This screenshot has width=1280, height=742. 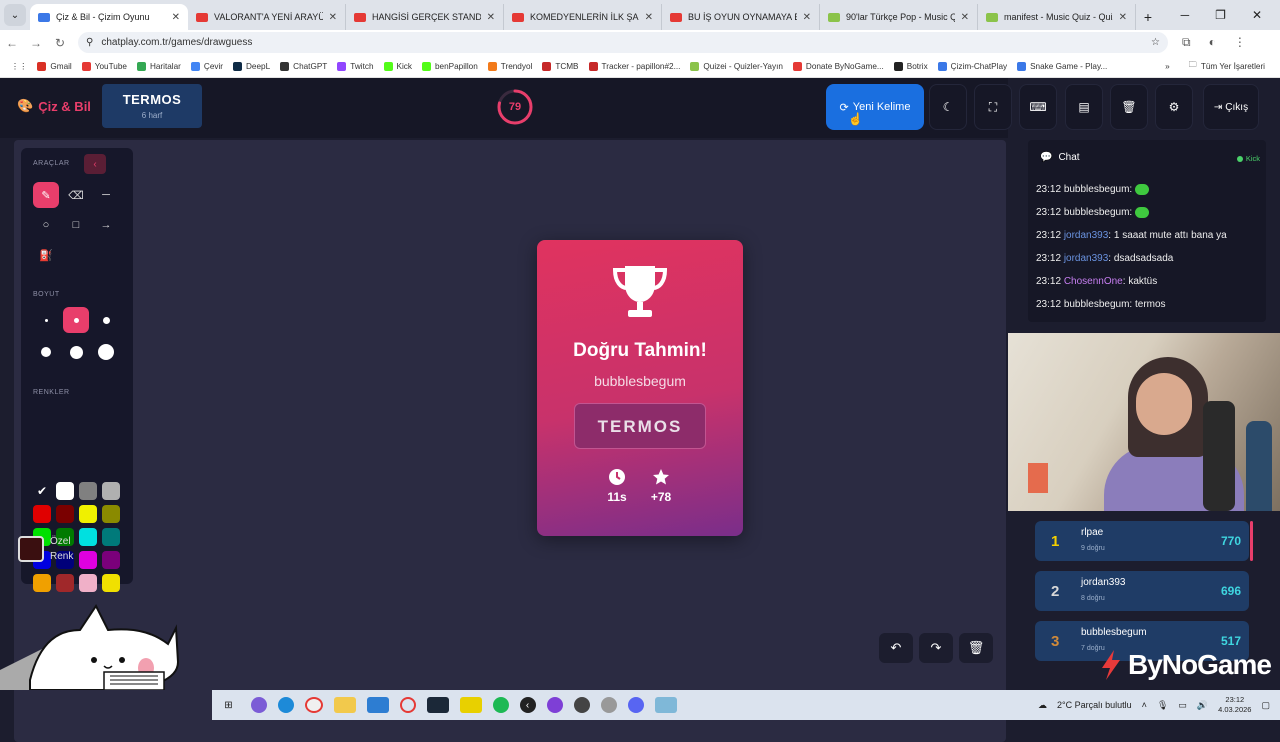 What do you see at coordinates (1129, 107) in the screenshot?
I see `trash-button: 🗑` at bounding box center [1129, 107].